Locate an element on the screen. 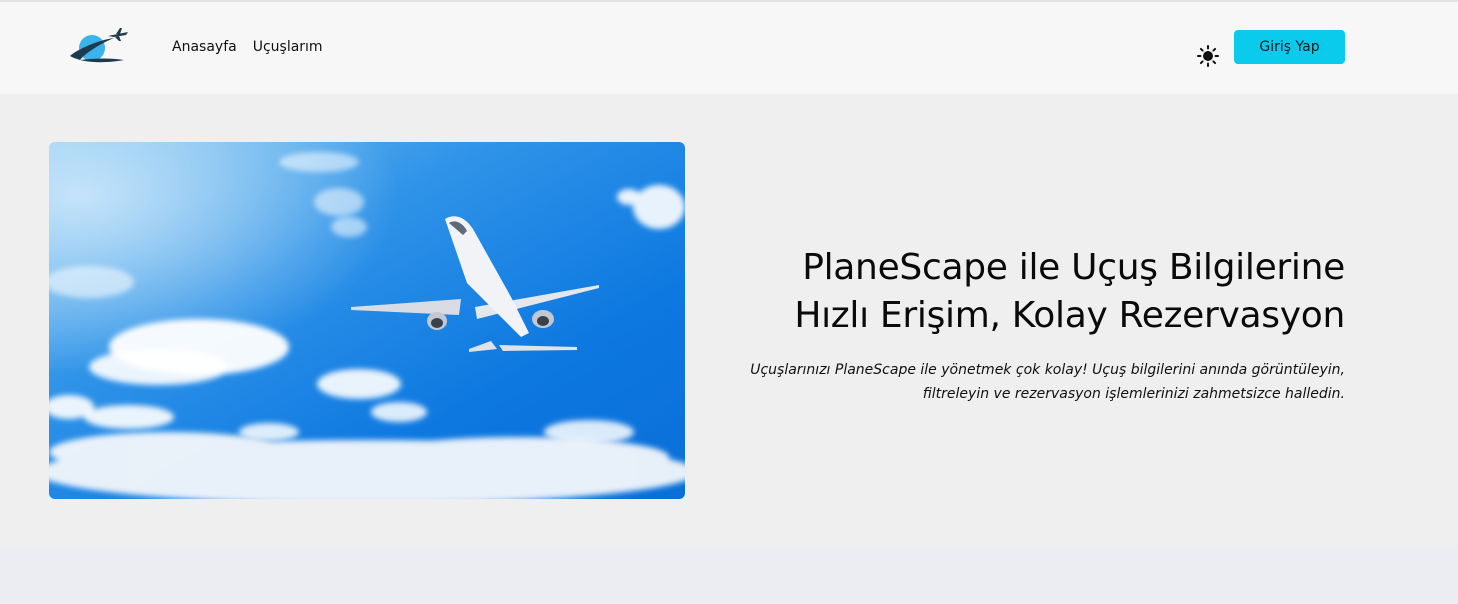 The width and height of the screenshot is (1458, 604). nav-link-home: Anasayfa is located at coordinates (204, 47).